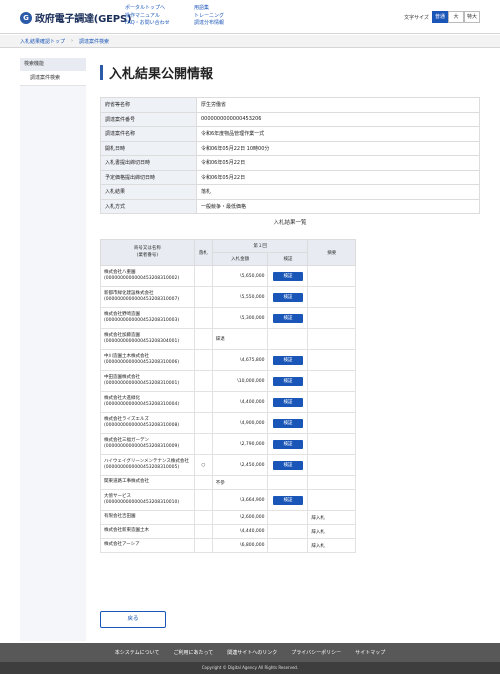 The height and width of the screenshot is (674, 500). I want to click on bidder-cell: 関東道路工事株式会社, so click(147, 482).